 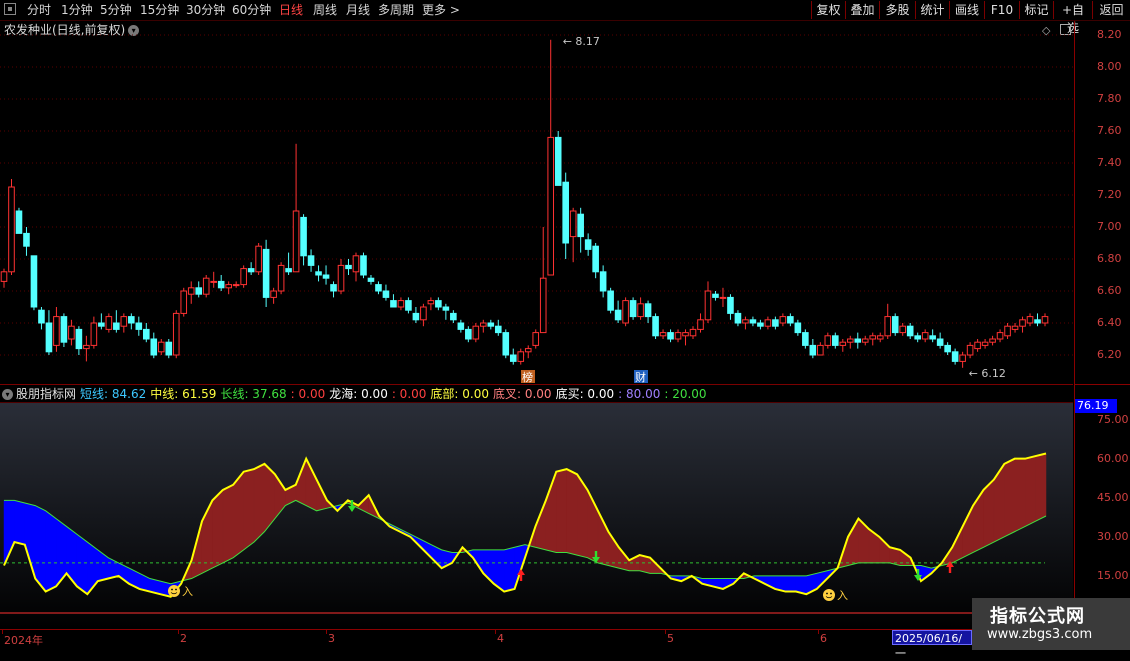 What do you see at coordinates (396, 10) in the screenshot?
I see `period-tab-9: 多周期` at bounding box center [396, 10].